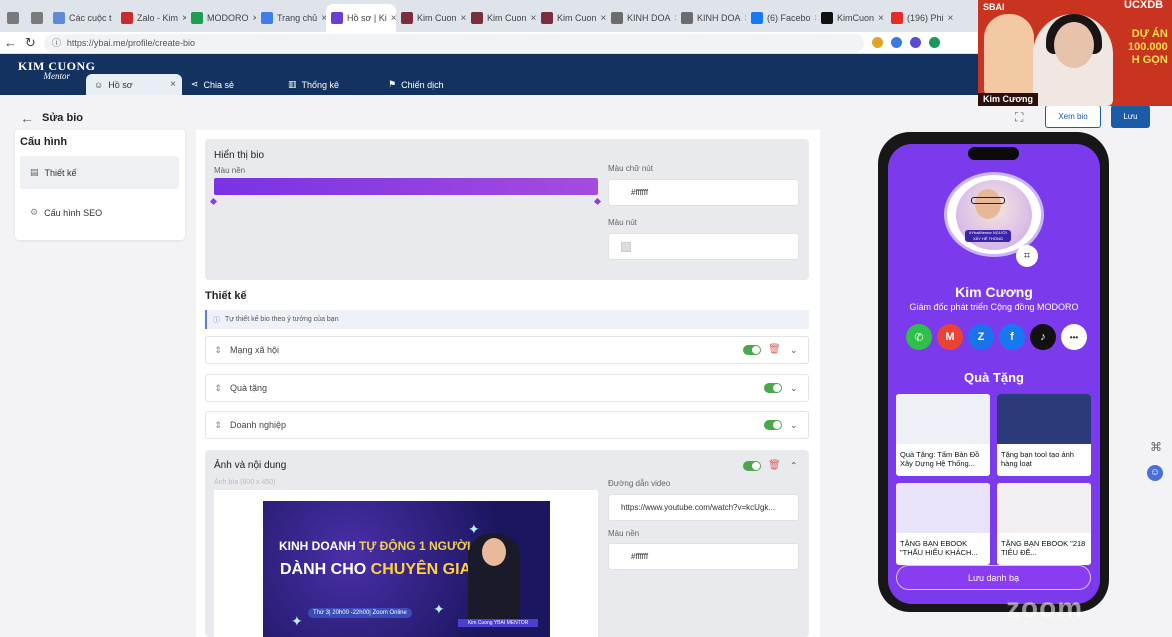  What do you see at coordinates (950, 337) in the screenshot?
I see `gmail-icon: M` at bounding box center [950, 337].